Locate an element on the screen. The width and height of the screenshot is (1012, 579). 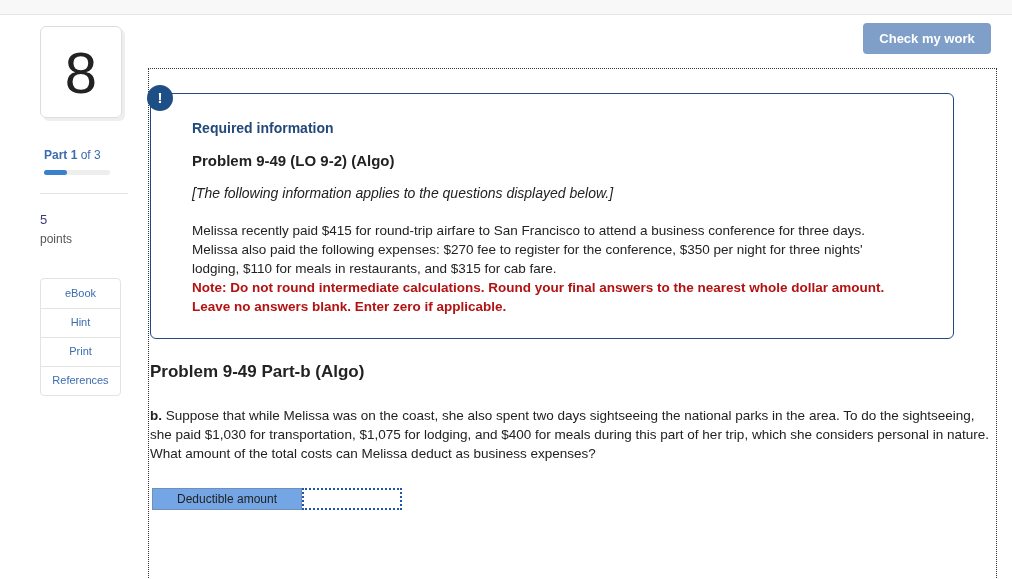
problem-title: Problem 9-49 (LO 9-2) (Algo) is located at coordinates (294, 161).